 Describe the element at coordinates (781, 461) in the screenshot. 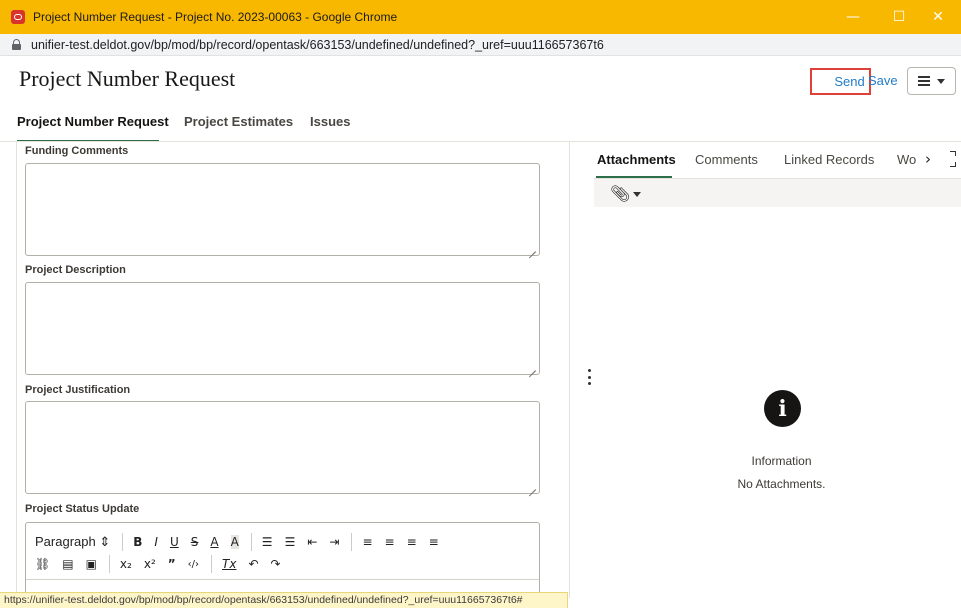

I see `info-title: Information` at that location.